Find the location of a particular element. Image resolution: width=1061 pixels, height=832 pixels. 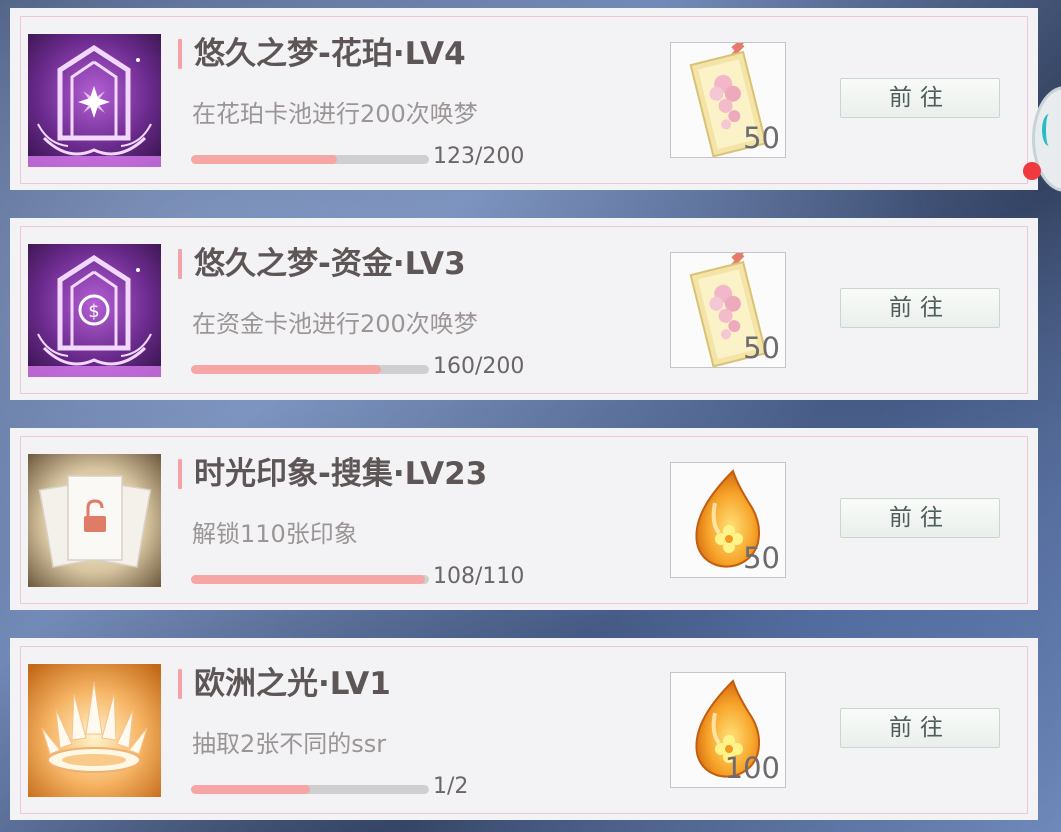

flower-emblem-icon is located at coordinates (94, 100).